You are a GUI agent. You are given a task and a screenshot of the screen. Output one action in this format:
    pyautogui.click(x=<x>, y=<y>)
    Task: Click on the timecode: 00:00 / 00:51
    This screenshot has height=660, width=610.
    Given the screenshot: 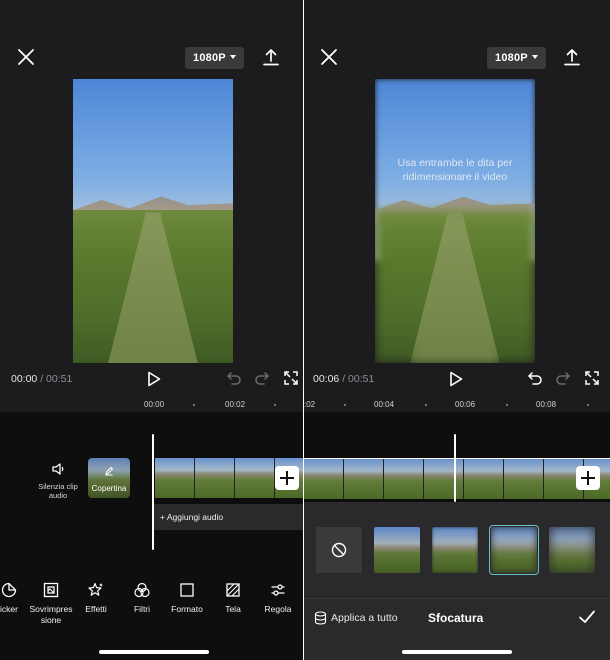 What is the action you would take?
    pyautogui.click(x=41, y=379)
    